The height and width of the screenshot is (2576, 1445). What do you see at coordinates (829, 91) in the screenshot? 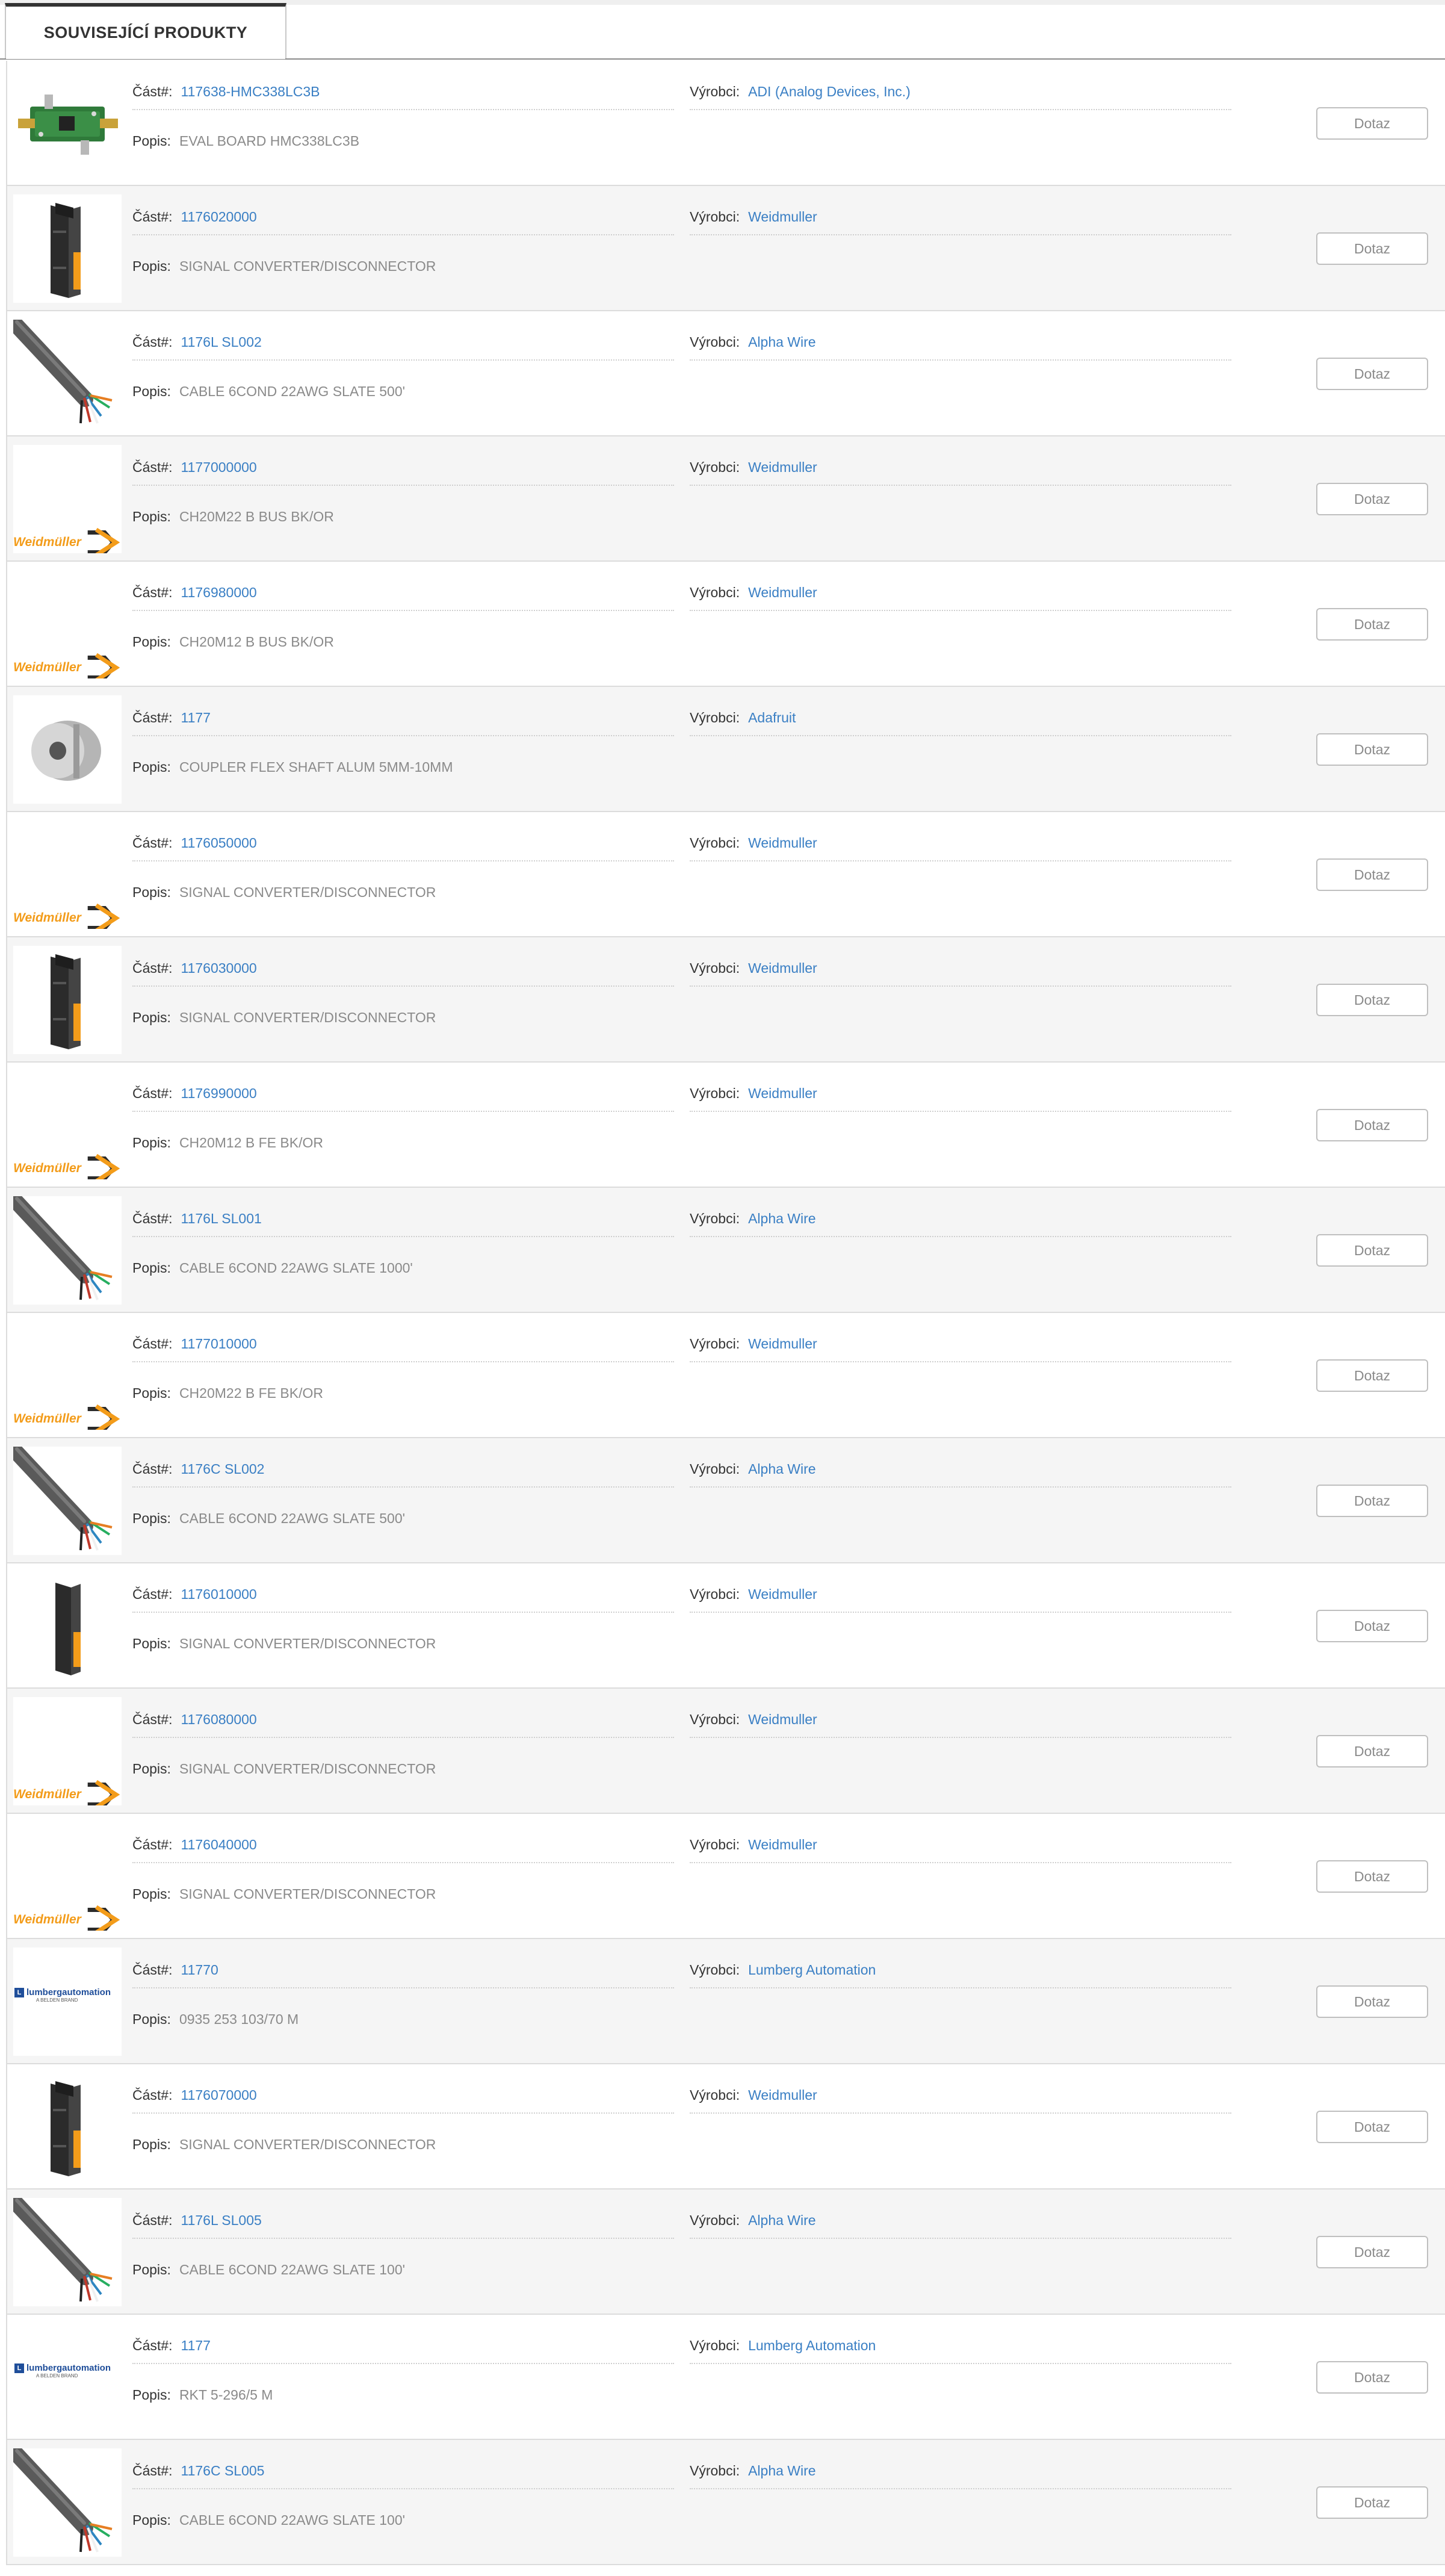
I see `manufacturer-link: ADI (Analog Devices, Inc.)` at bounding box center [829, 91].